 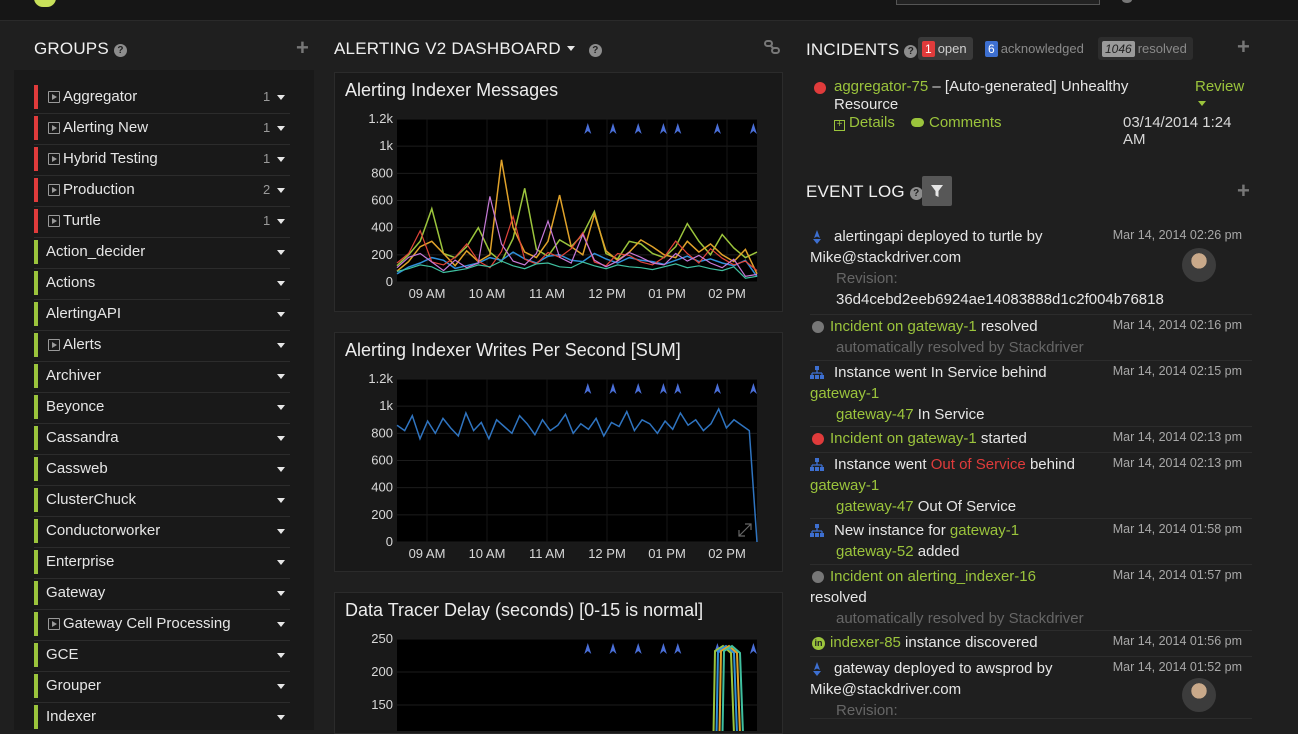 I want to click on group-item: ClusterChuck, so click(x=162, y=501).